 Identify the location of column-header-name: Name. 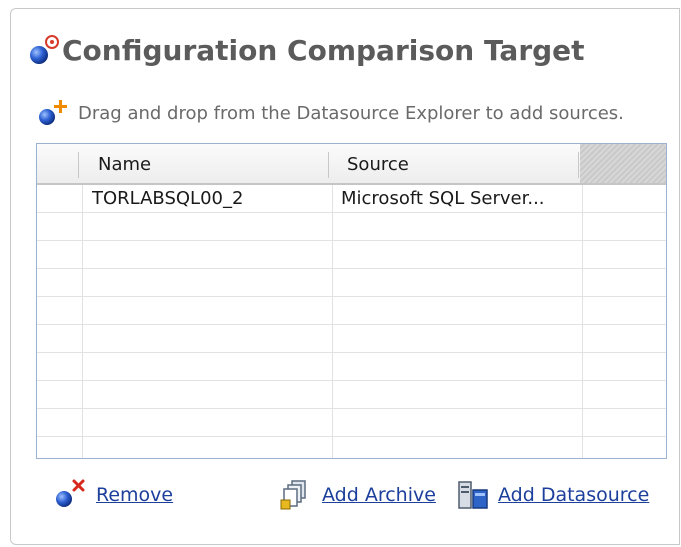
(124, 164).